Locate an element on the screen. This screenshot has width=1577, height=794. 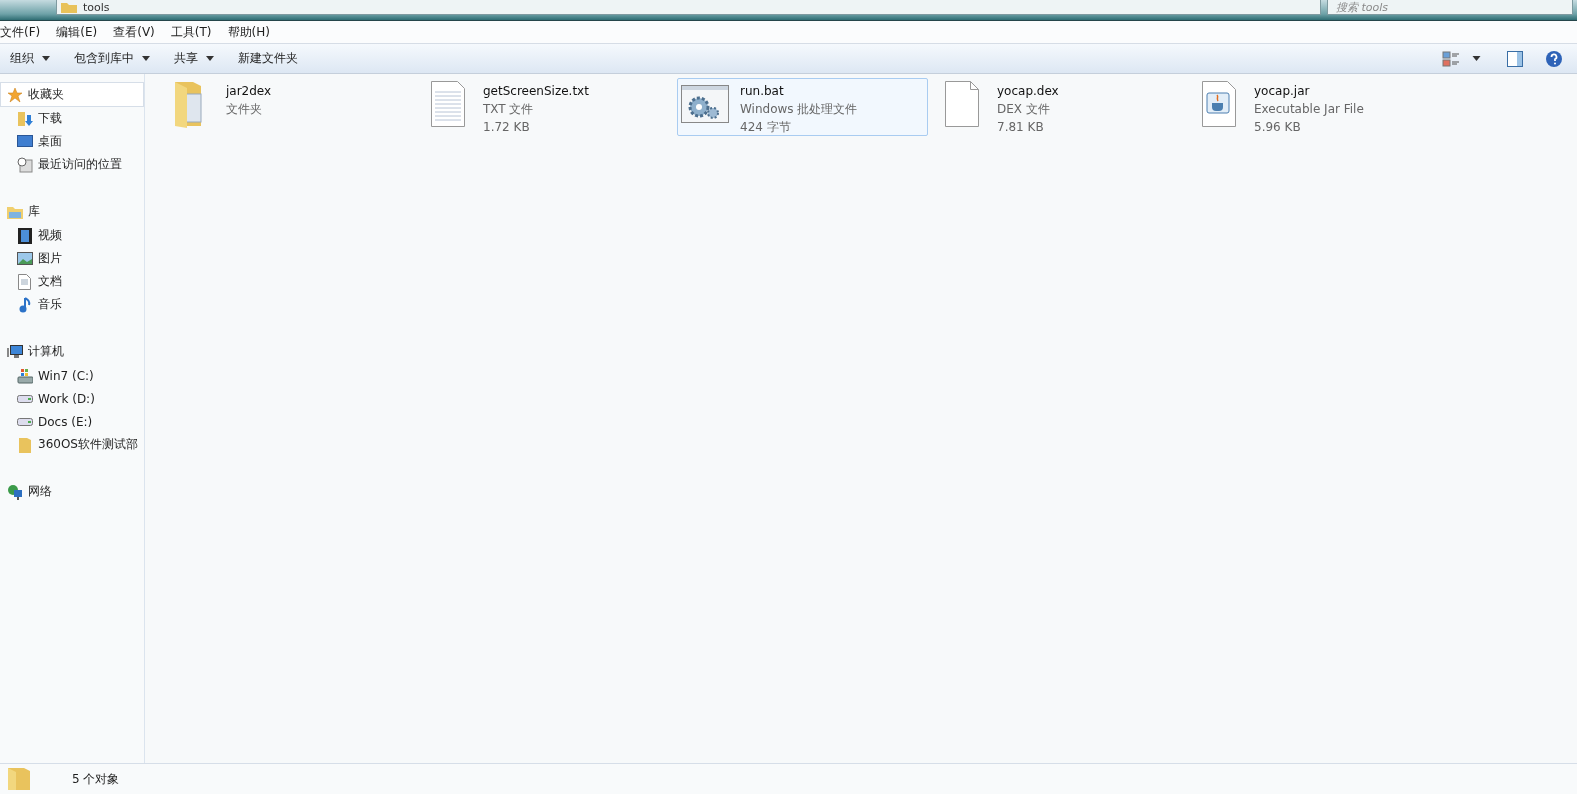
file-size: 5.96 KB is located at coordinates (1278, 127).